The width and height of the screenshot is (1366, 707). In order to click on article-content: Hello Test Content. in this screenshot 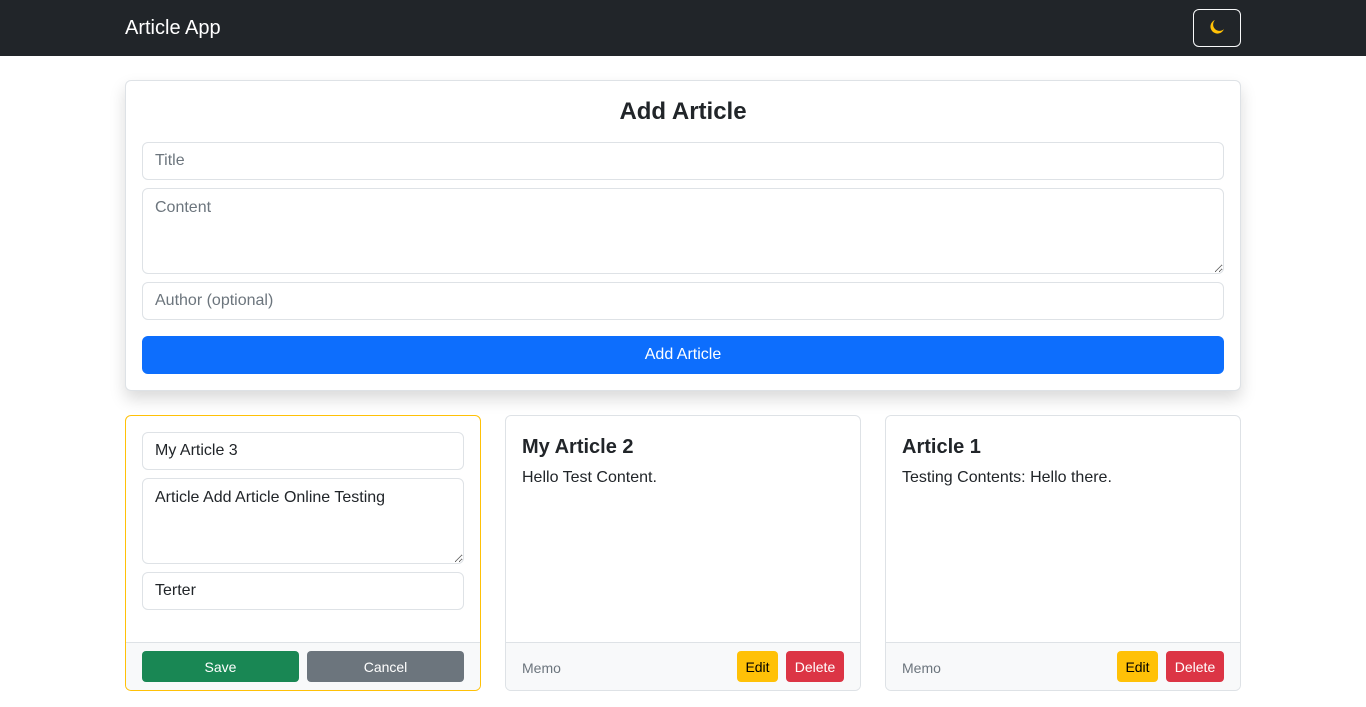, I will do `click(589, 477)`.